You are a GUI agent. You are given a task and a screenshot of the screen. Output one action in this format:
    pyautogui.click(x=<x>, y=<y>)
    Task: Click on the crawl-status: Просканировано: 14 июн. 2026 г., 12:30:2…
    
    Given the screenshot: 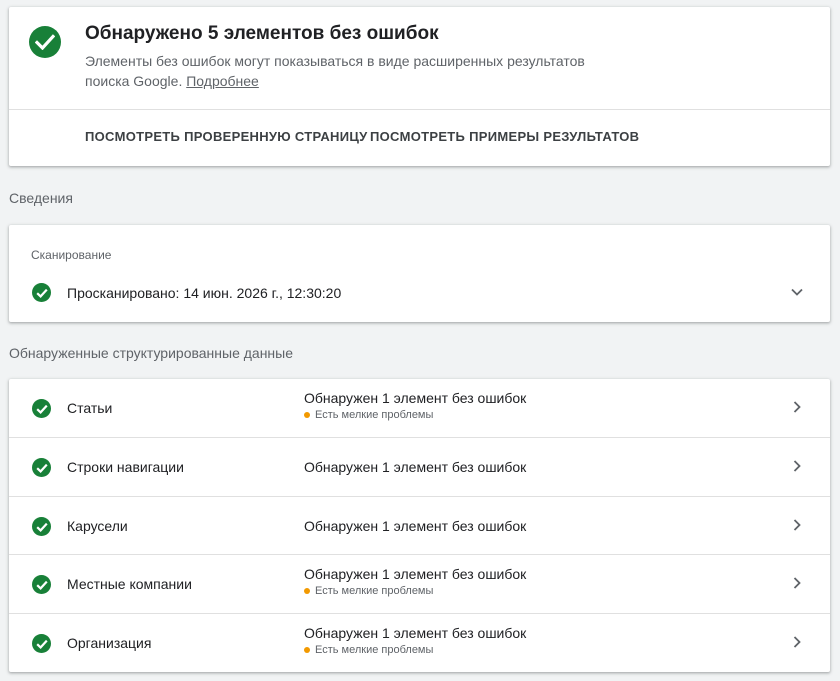 What is the action you would take?
    pyautogui.click(x=204, y=293)
    